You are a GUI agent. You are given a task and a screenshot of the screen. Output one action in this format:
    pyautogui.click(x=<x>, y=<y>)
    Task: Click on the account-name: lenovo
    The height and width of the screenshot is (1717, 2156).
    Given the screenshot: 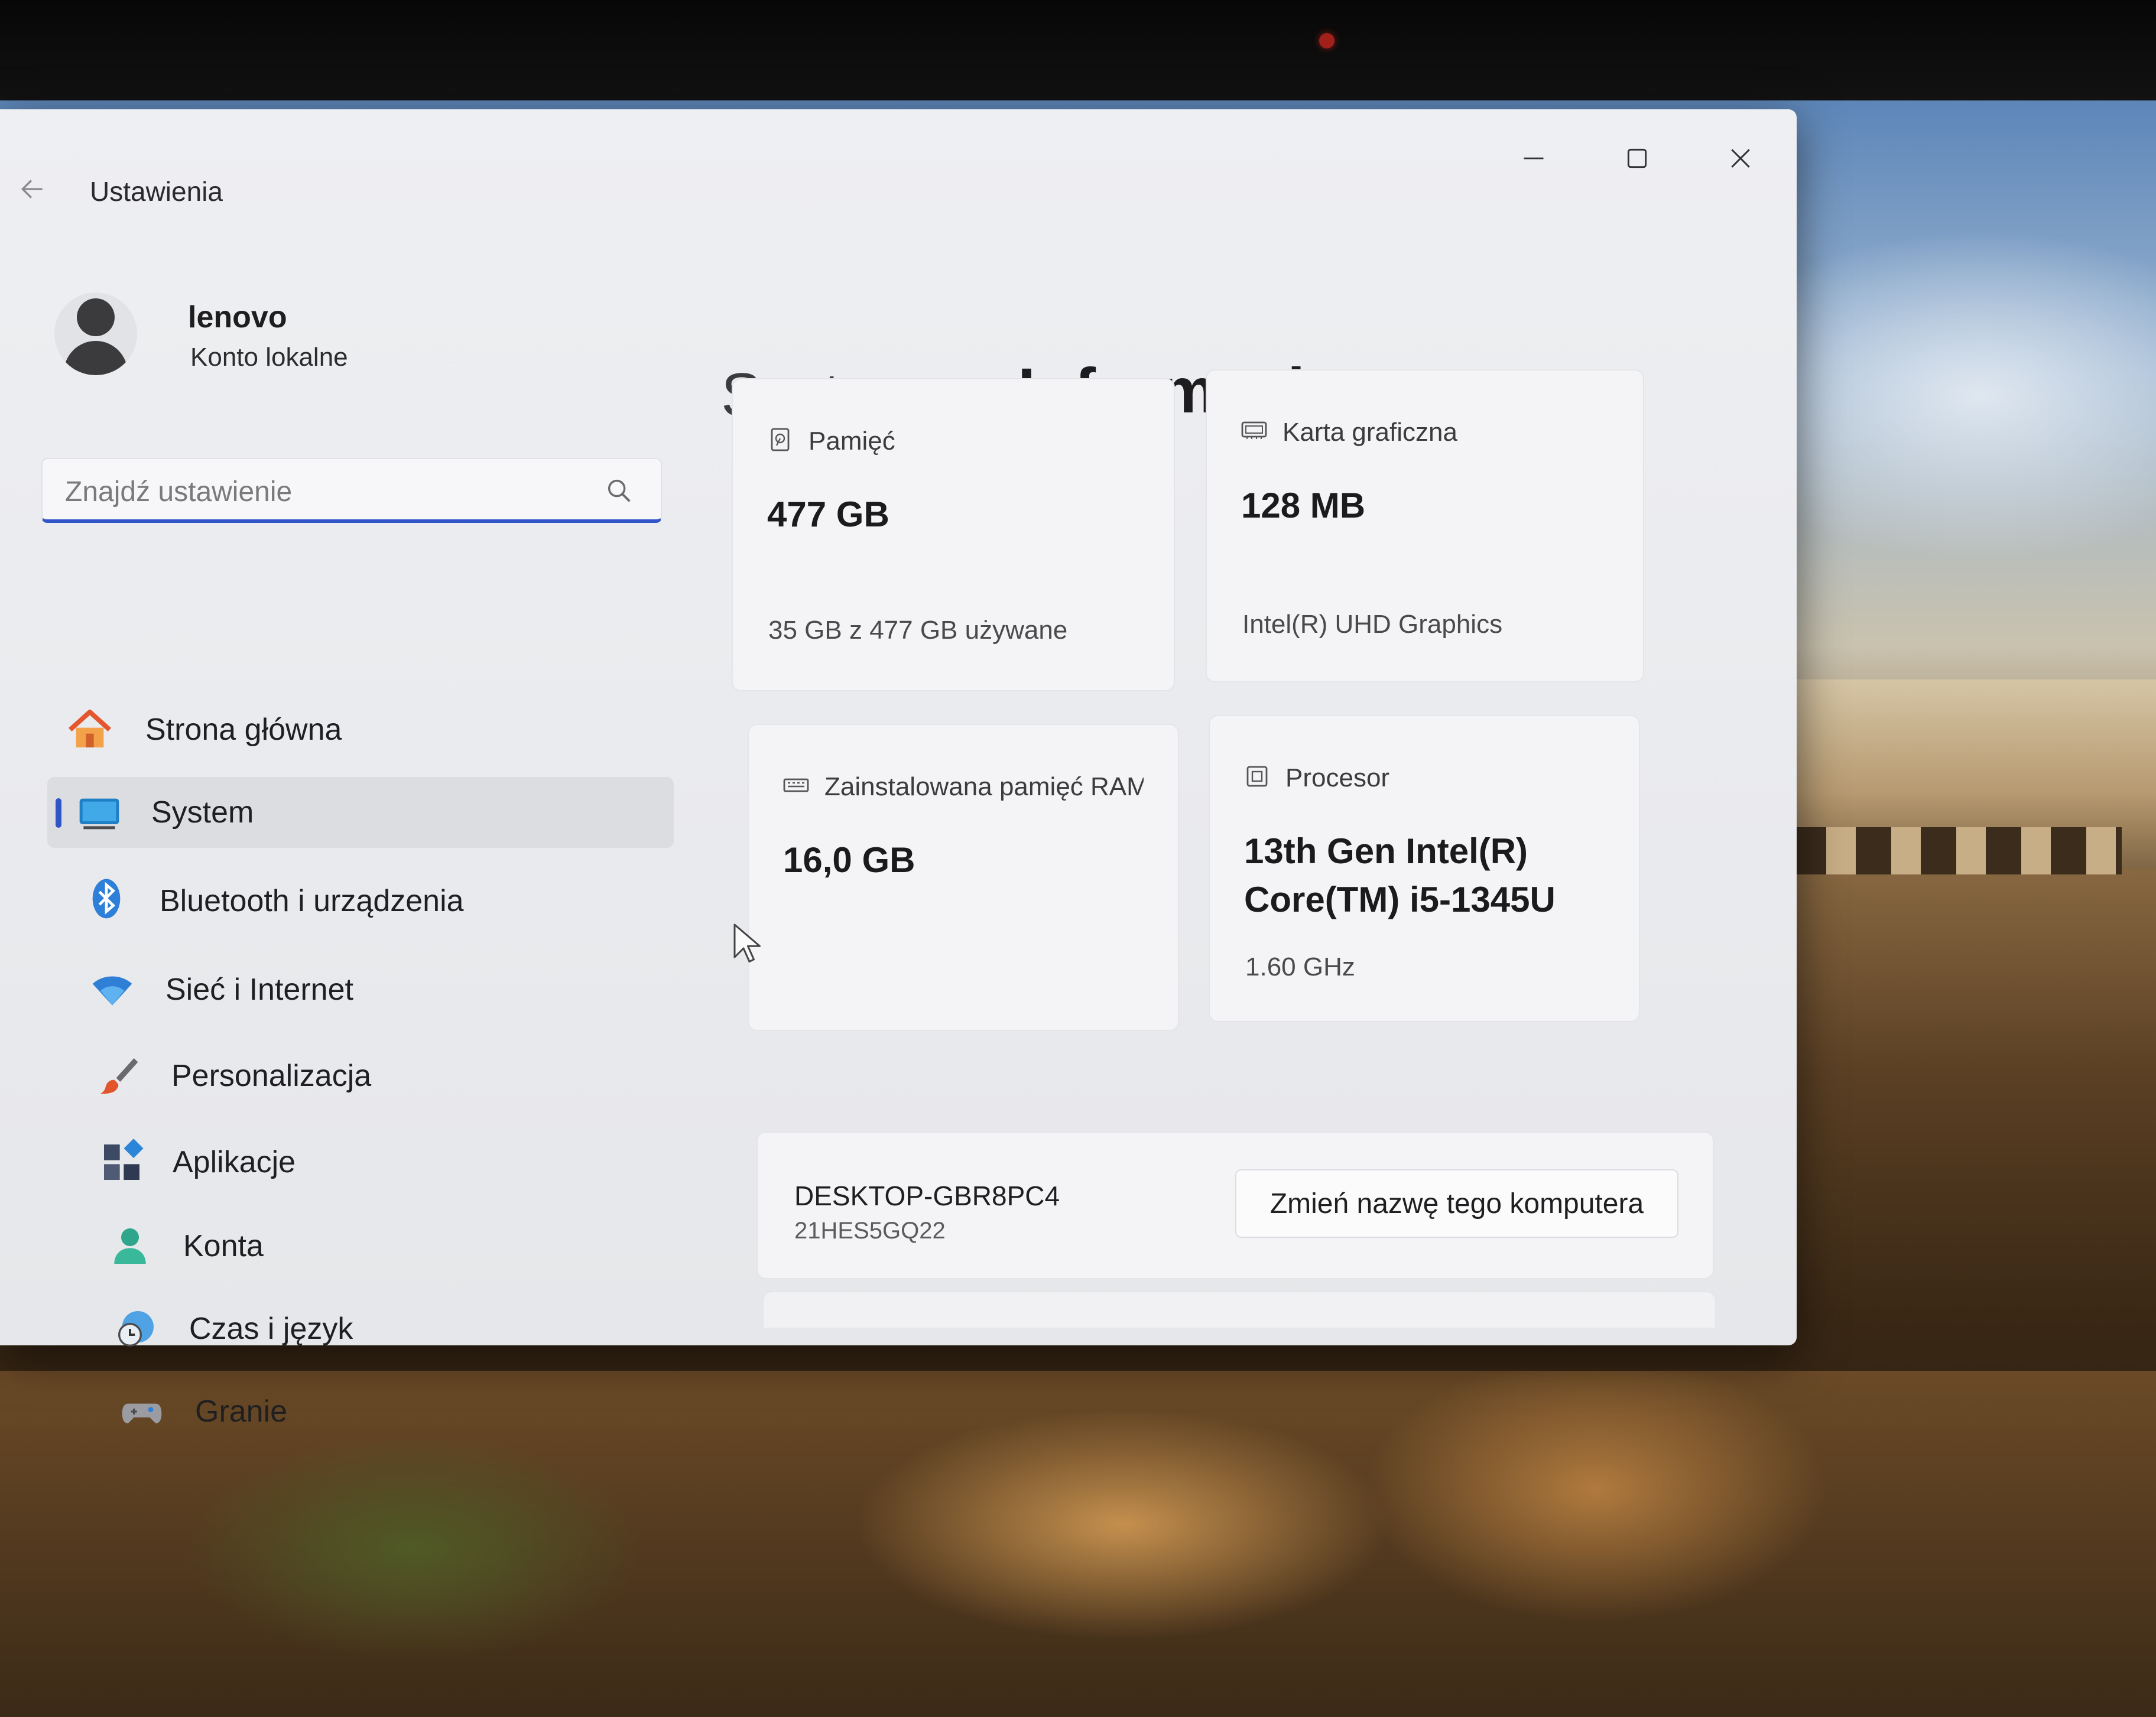 What is the action you would take?
    pyautogui.click(x=237, y=317)
    